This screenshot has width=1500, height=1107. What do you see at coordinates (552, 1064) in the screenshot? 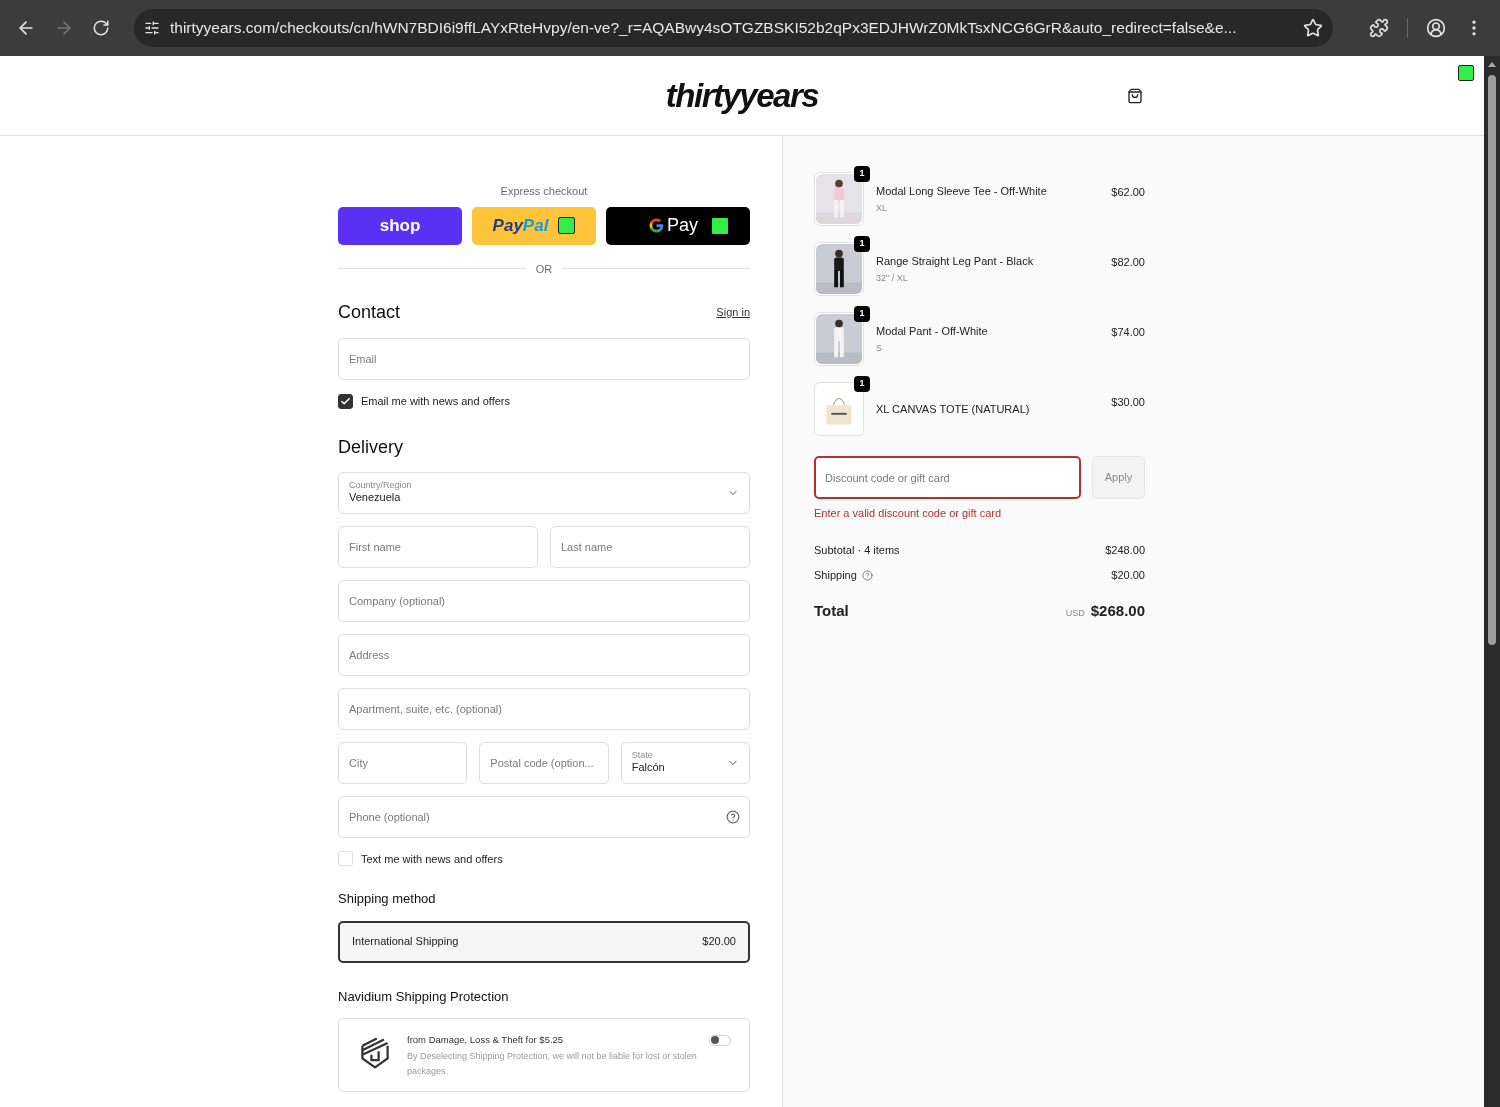
I see `protection-note: By Deselecting Shipping Protection, we will not be liable for lost or stolen packages.` at bounding box center [552, 1064].